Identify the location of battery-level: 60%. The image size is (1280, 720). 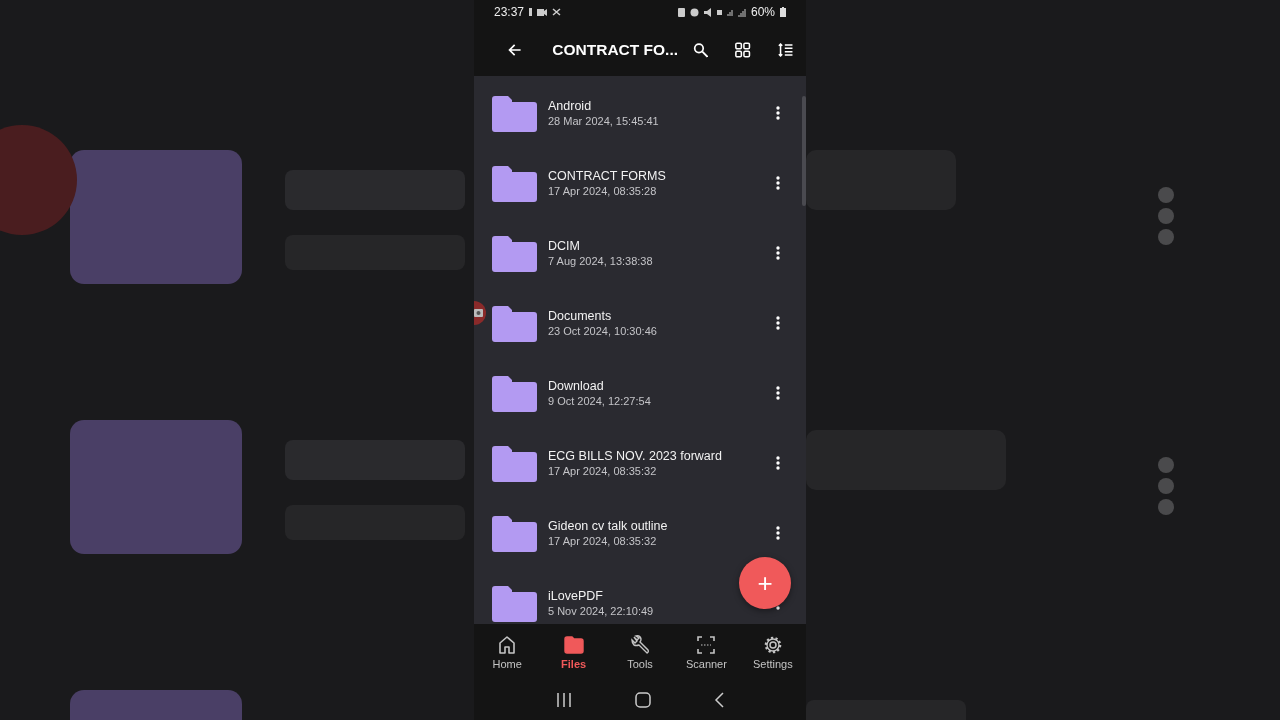
(762, 12).